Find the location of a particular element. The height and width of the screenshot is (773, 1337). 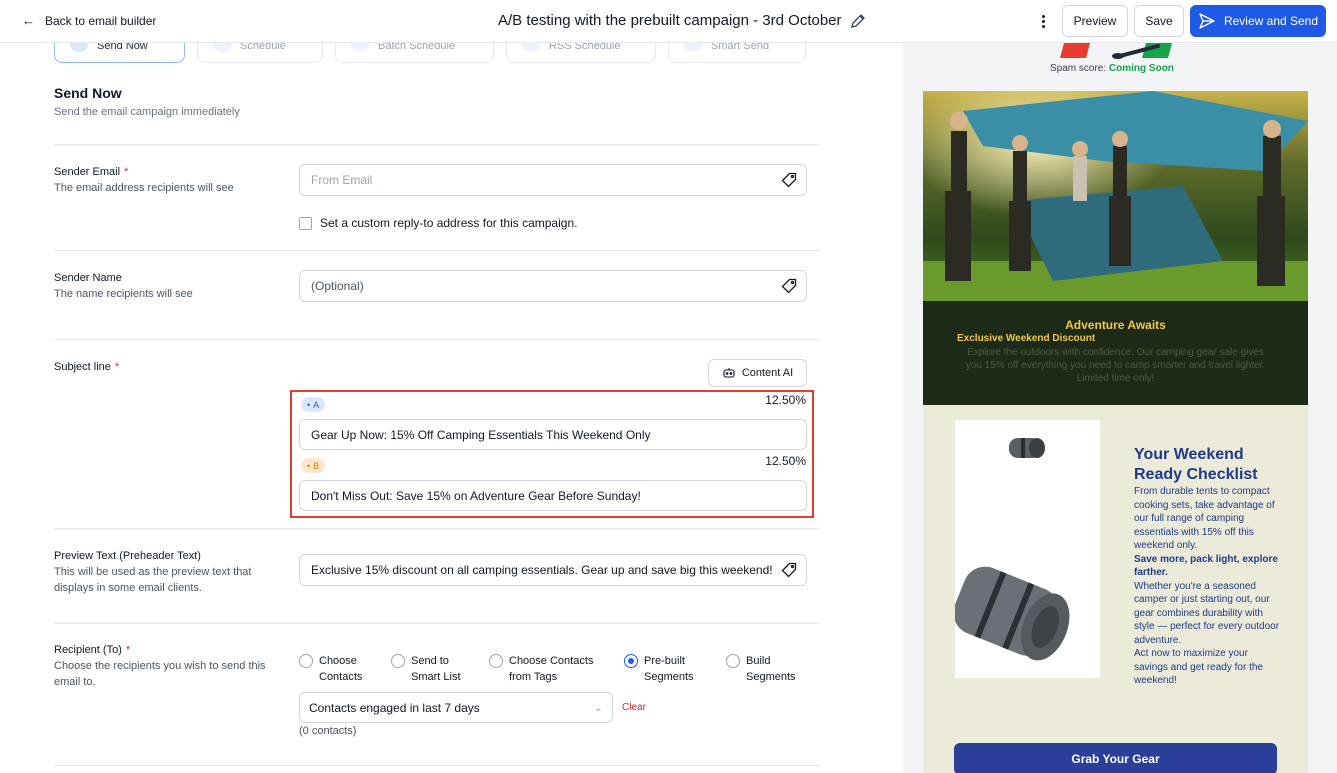

sender-email-field: From Email is located at coordinates (553, 180).